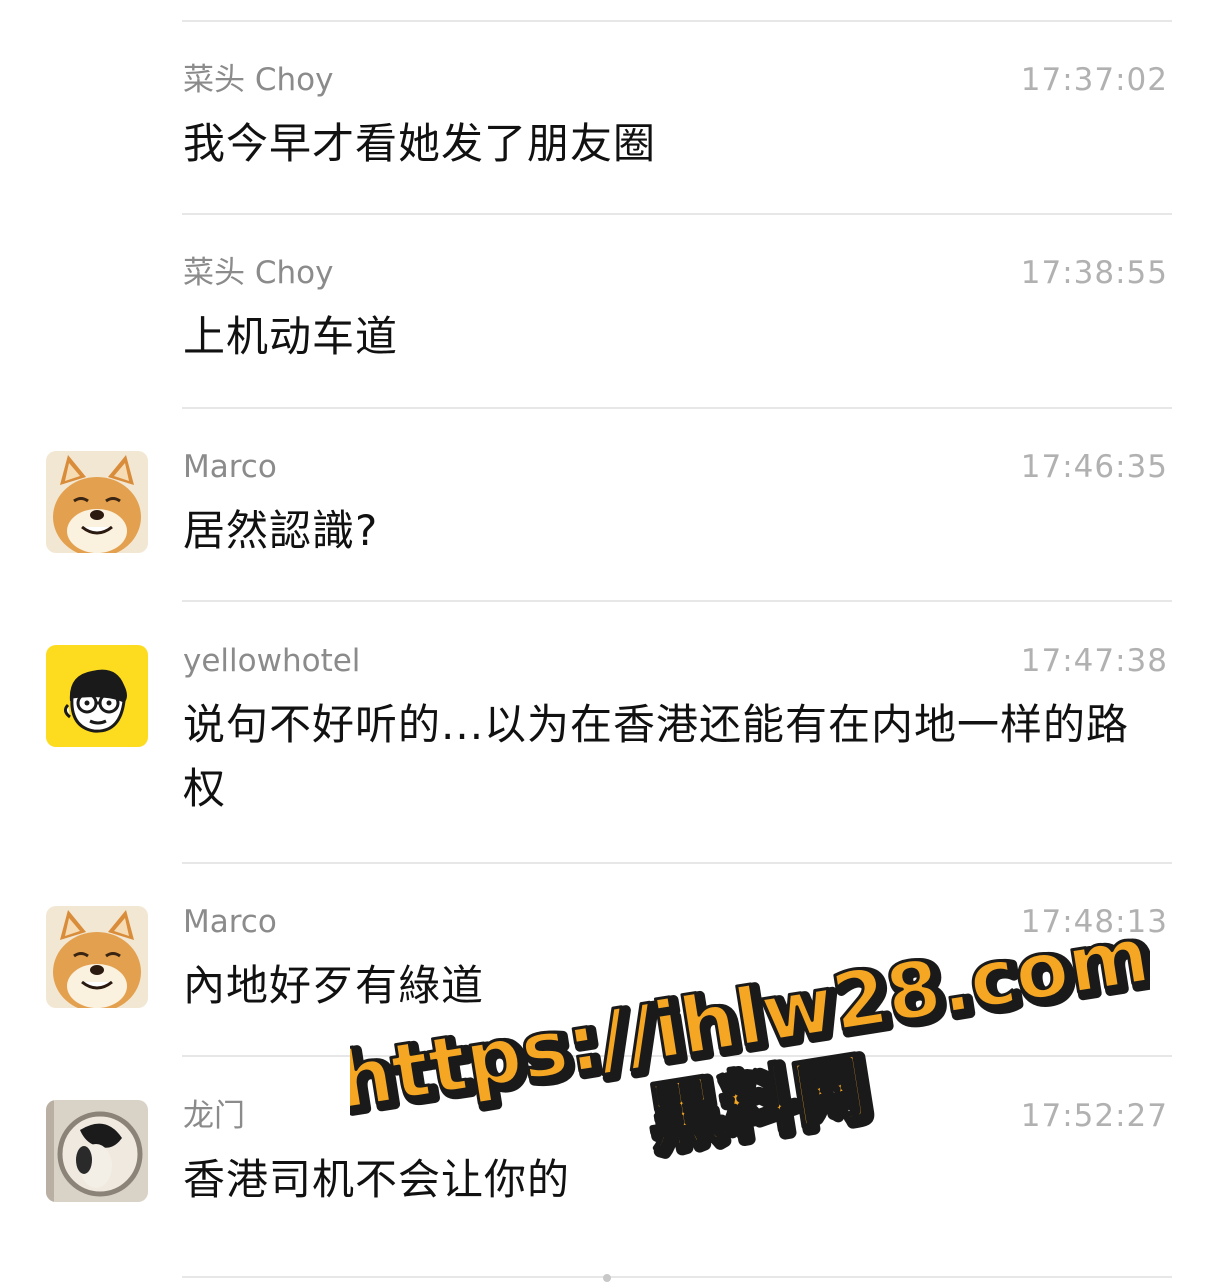  Describe the element at coordinates (1094, 1116) in the screenshot. I see `message-timestamp: 17:52:27` at that location.